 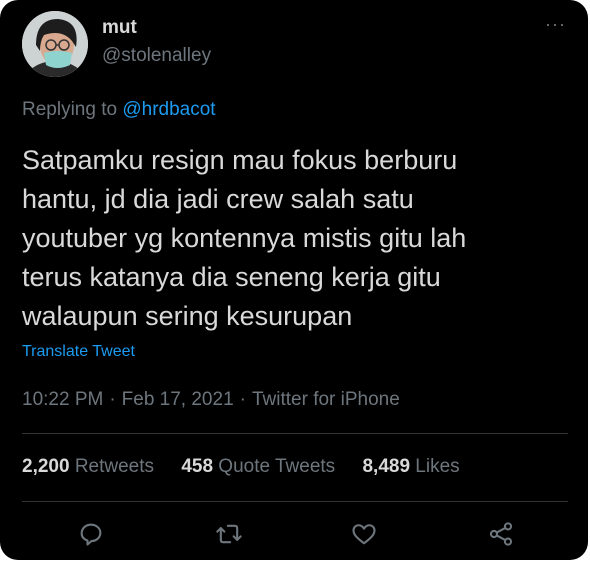 What do you see at coordinates (501, 534) in the screenshot?
I see `share-icon` at bounding box center [501, 534].